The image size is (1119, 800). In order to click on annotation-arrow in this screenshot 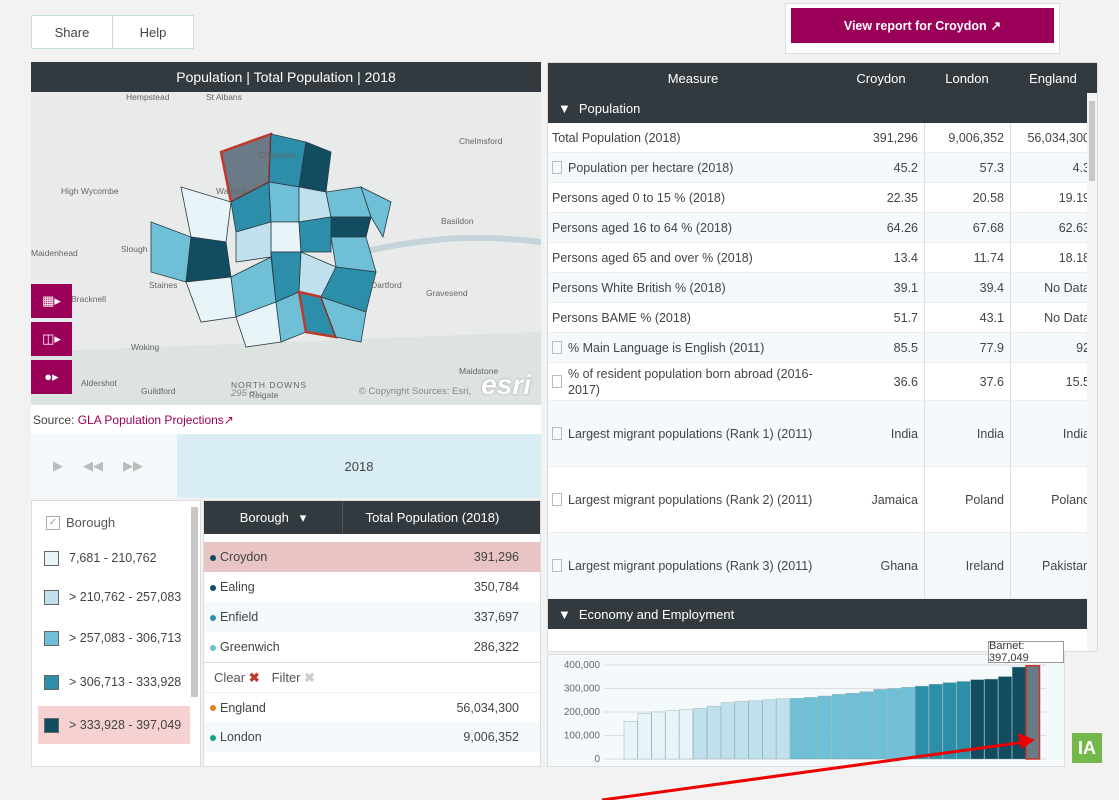, I will do `click(818, 766)`.